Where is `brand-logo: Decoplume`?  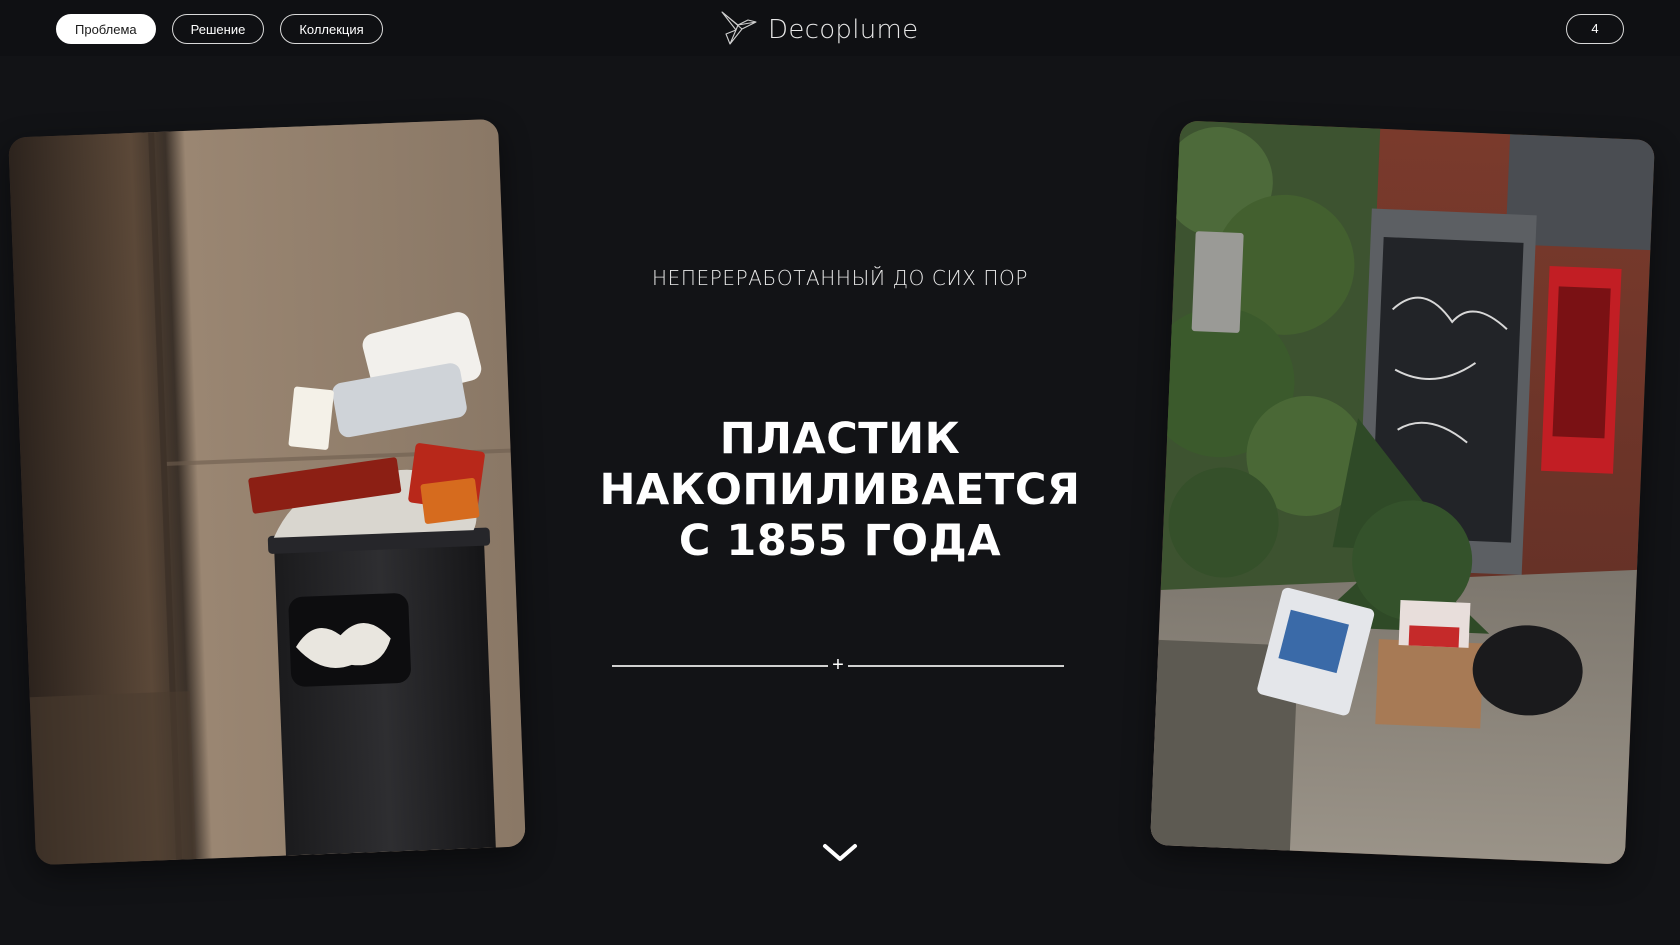 brand-logo: Decoplume is located at coordinates (818, 29).